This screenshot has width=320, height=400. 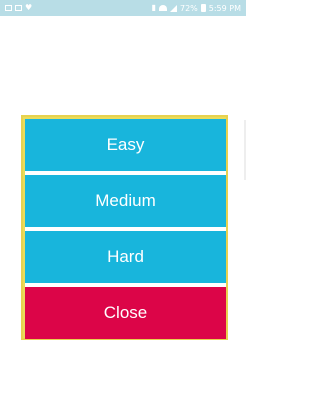 I want to click on scroll-edge, so click(x=245, y=150).